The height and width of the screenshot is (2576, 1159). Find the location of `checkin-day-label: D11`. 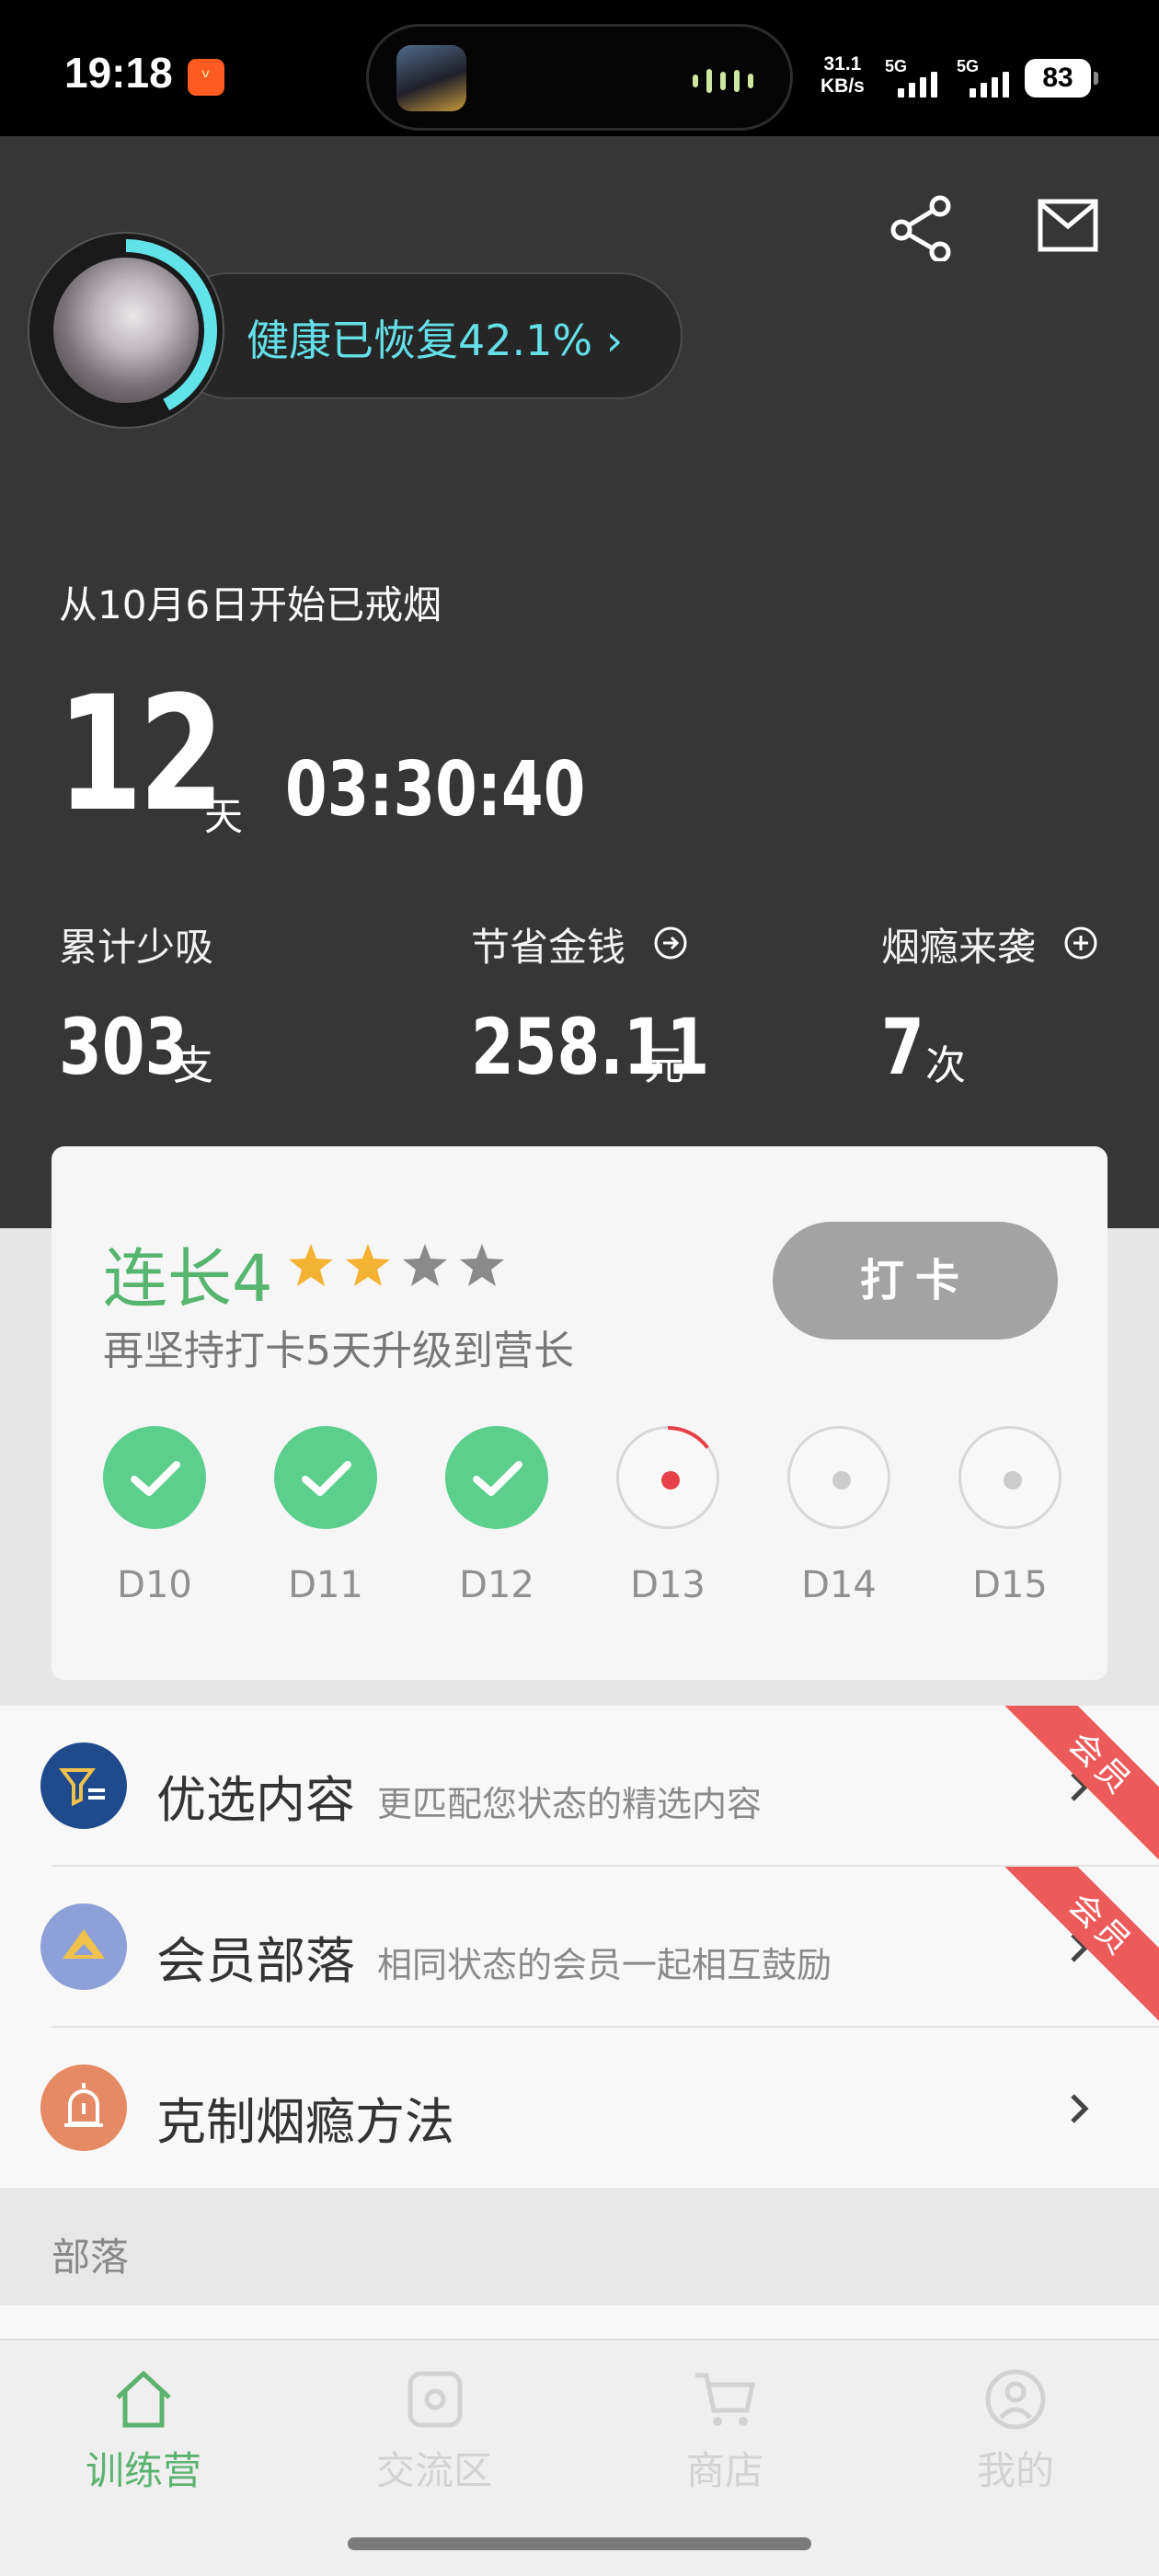

checkin-day-label: D11 is located at coordinates (325, 1585).